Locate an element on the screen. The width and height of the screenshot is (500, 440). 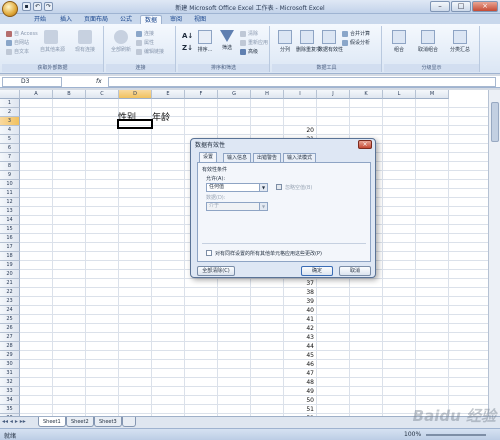
remove-duplicates-button: 删除重复项 is located at coordinates (308, 41).